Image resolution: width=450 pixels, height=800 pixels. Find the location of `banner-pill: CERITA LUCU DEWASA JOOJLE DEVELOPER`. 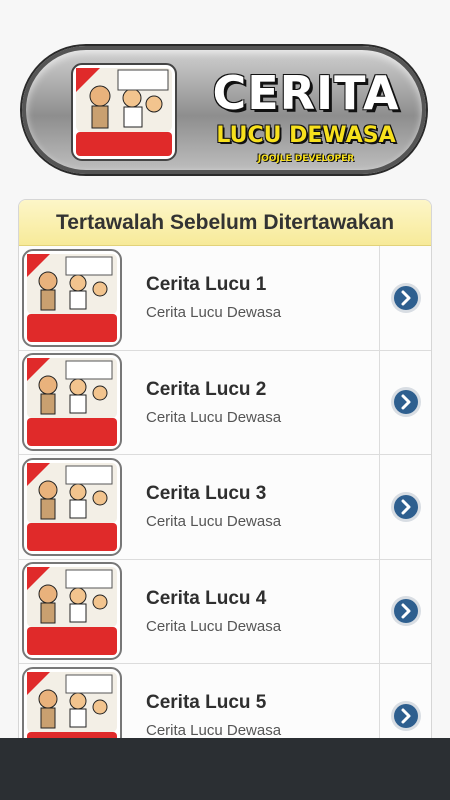

banner-pill: CERITA LUCU DEWASA JOOJLE DEVELOPER is located at coordinates (224, 110).